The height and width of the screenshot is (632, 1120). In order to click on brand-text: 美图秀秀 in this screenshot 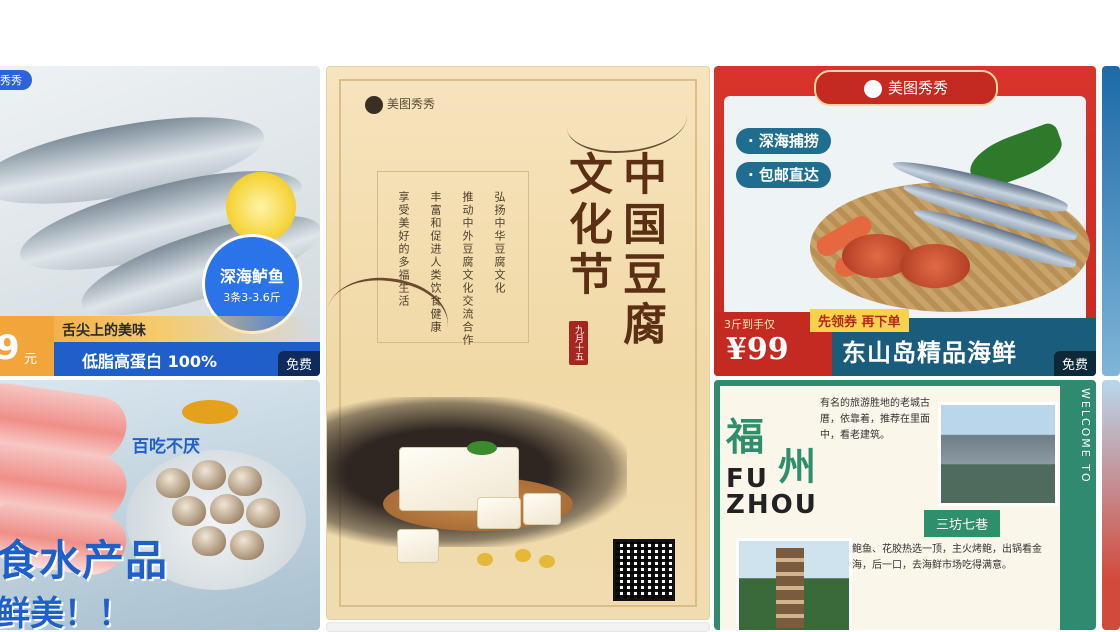, I will do `click(917, 88)`.